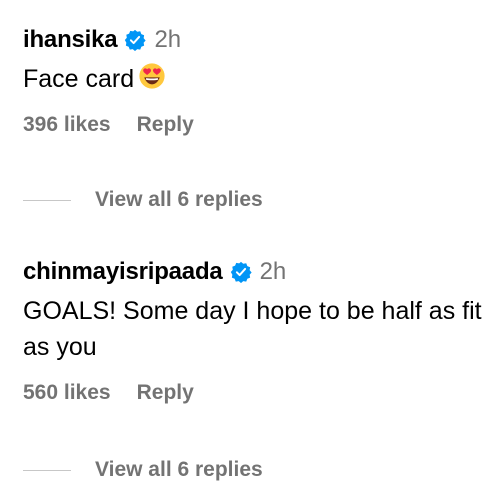 The image size is (500, 500). What do you see at coordinates (67, 125) in the screenshot?
I see `likes-count: 396 likes` at bounding box center [67, 125].